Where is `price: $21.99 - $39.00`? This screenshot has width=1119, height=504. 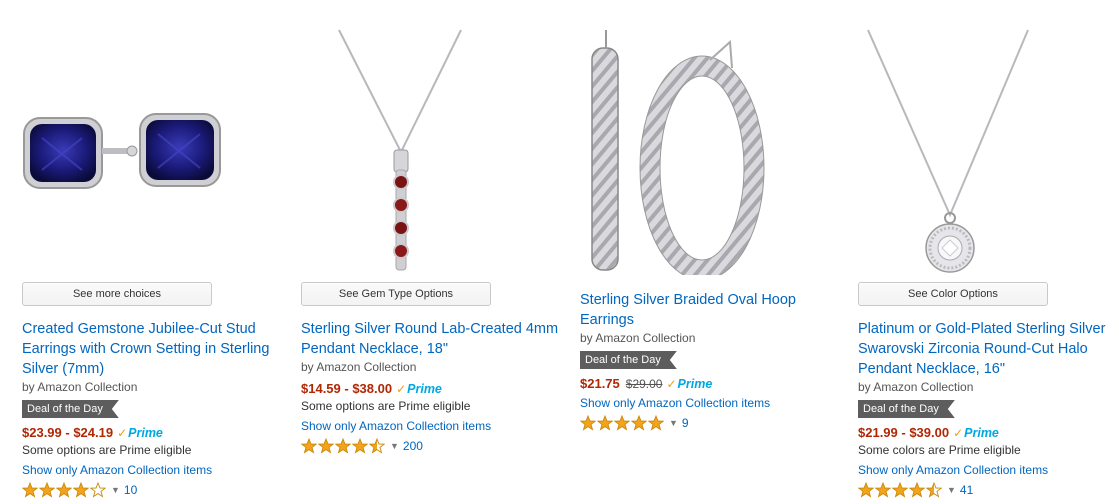
price: $21.99 - $39.00 is located at coordinates (904, 432).